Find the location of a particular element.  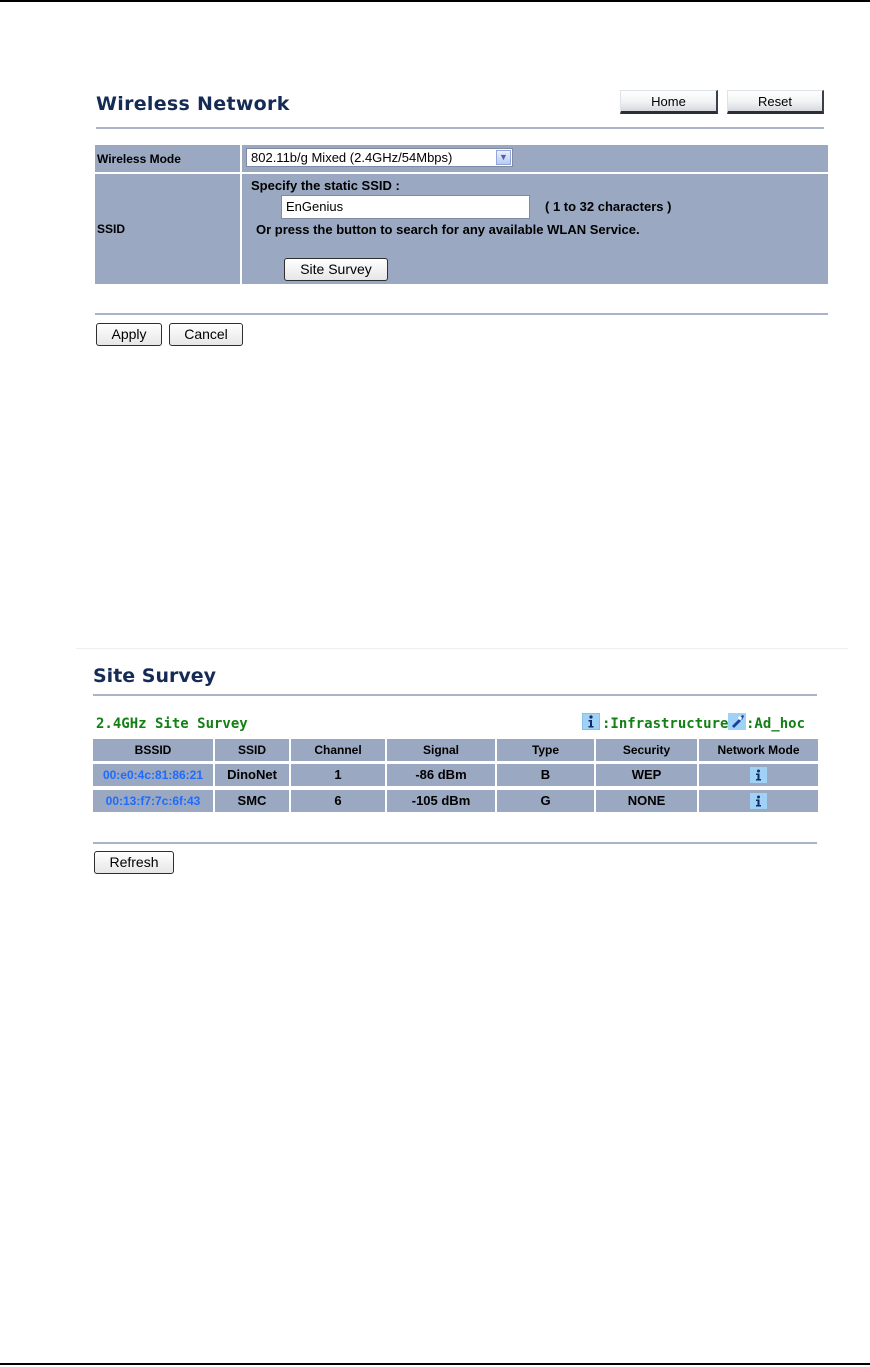

site-survey-title-divider is located at coordinates (455, 695).